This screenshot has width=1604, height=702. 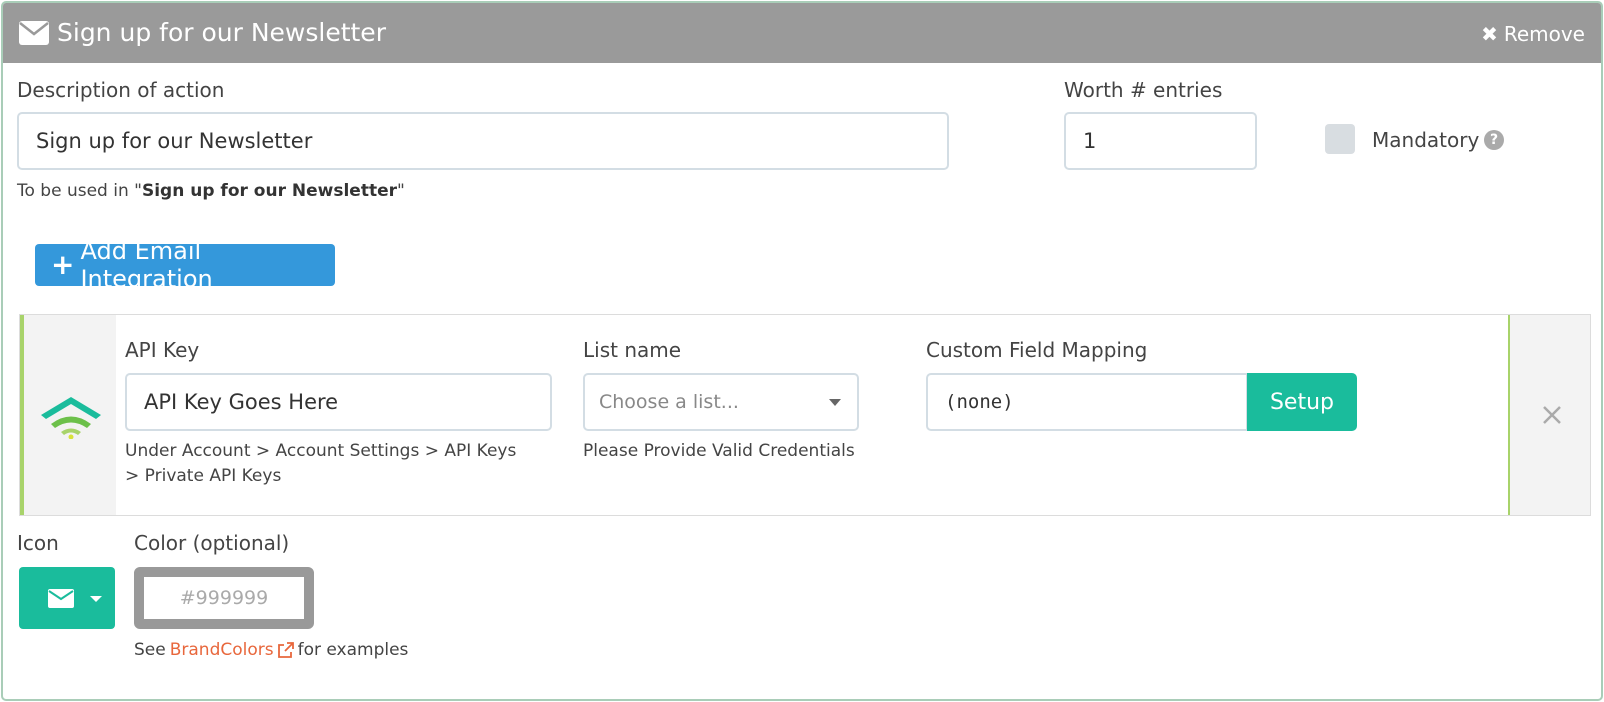 What do you see at coordinates (1037, 350) in the screenshot?
I see `custom-field-mapping-label: Custom Field Mapping` at bounding box center [1037, 350].